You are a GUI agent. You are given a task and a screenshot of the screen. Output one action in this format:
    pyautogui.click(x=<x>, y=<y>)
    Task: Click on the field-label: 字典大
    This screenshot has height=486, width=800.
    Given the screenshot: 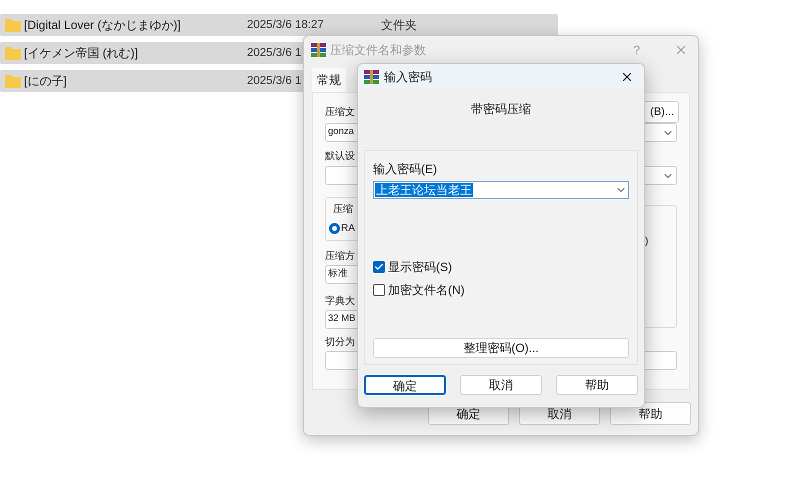 What is the action you would take?
    pyautogui.click(x=340, y=301)
    